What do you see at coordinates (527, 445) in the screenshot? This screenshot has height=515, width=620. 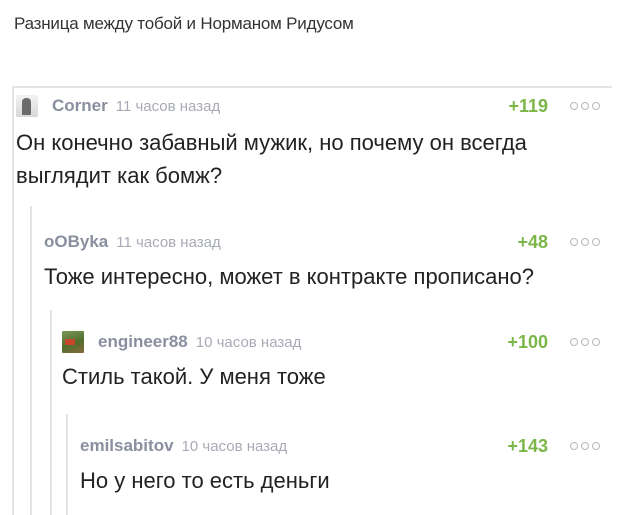 I see `comment-rating: +143` at bounding box center [527, 445].